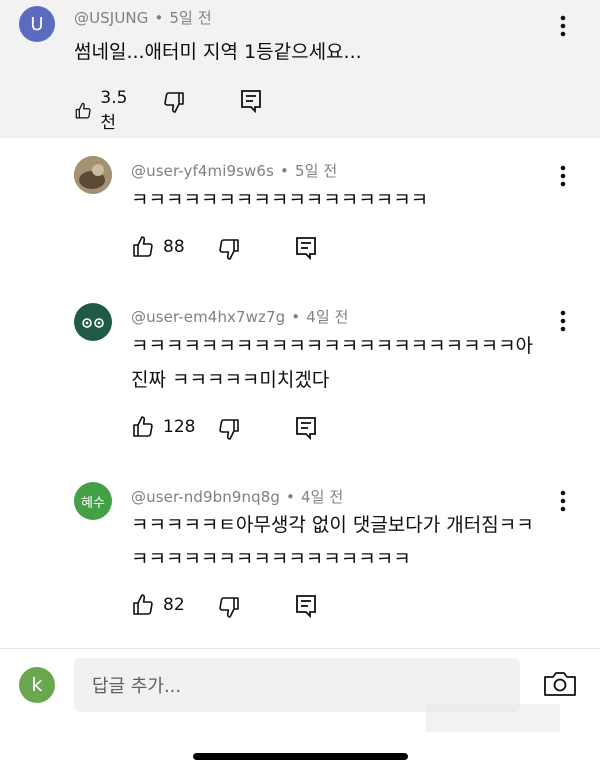  I want to click on like-count: 3.5천, so click(114, 110).